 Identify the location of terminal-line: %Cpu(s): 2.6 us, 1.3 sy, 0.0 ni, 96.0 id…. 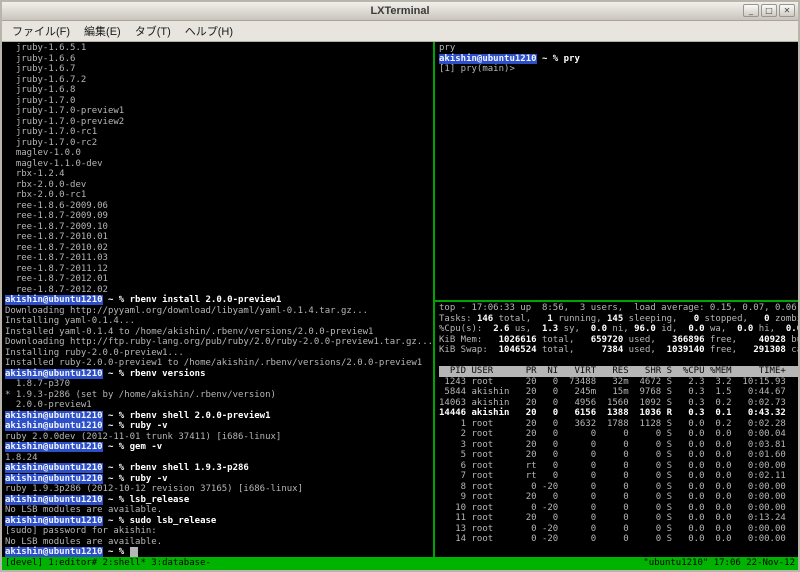
(618, 329).